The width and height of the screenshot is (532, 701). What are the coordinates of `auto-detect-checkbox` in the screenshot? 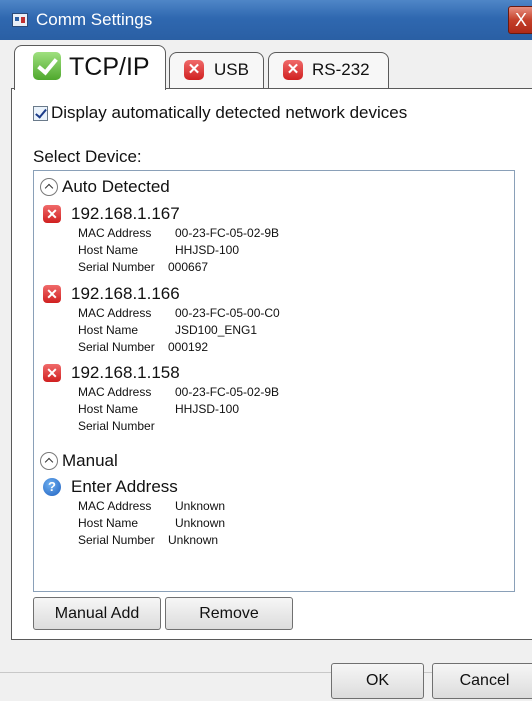 It's located at (40, 113).